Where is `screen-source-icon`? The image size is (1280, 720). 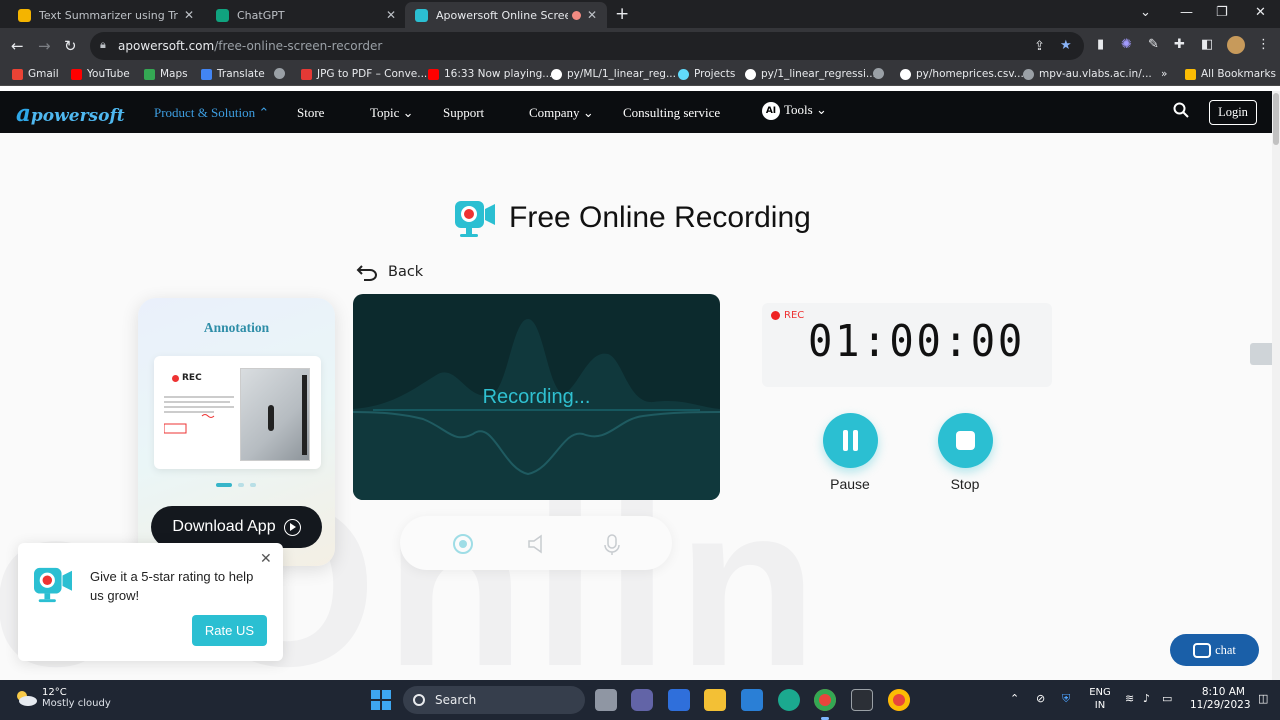
screen-source-icon is located at coordinates (463, 544).